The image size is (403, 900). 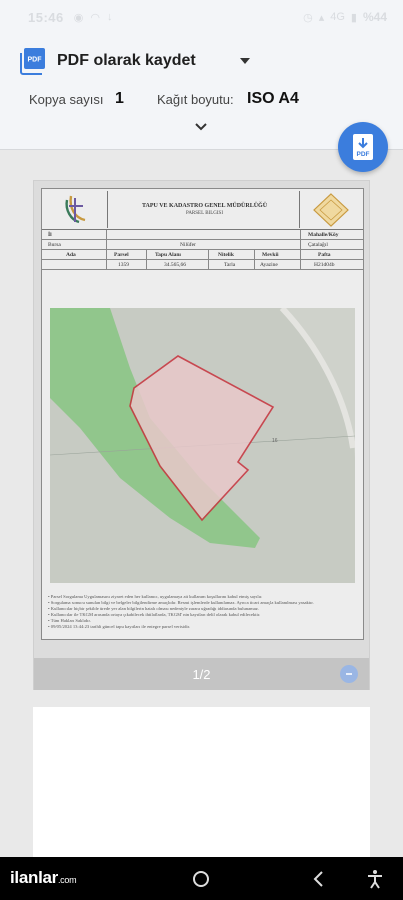 What do you see at coordinates (245, 61) in the screenshot?
I see `printer-dropdown-icon` at bounding box center [245, 61].